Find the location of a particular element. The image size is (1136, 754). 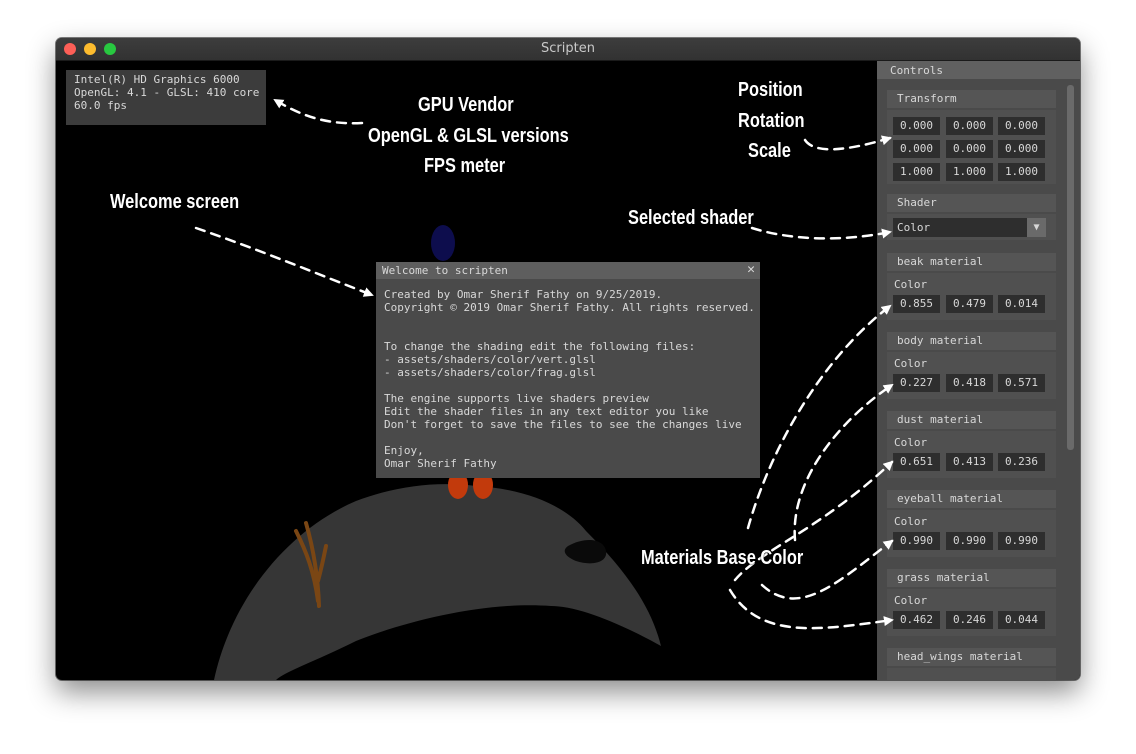

scale-y-field: 1.000 is located at coordinates (969, 172).